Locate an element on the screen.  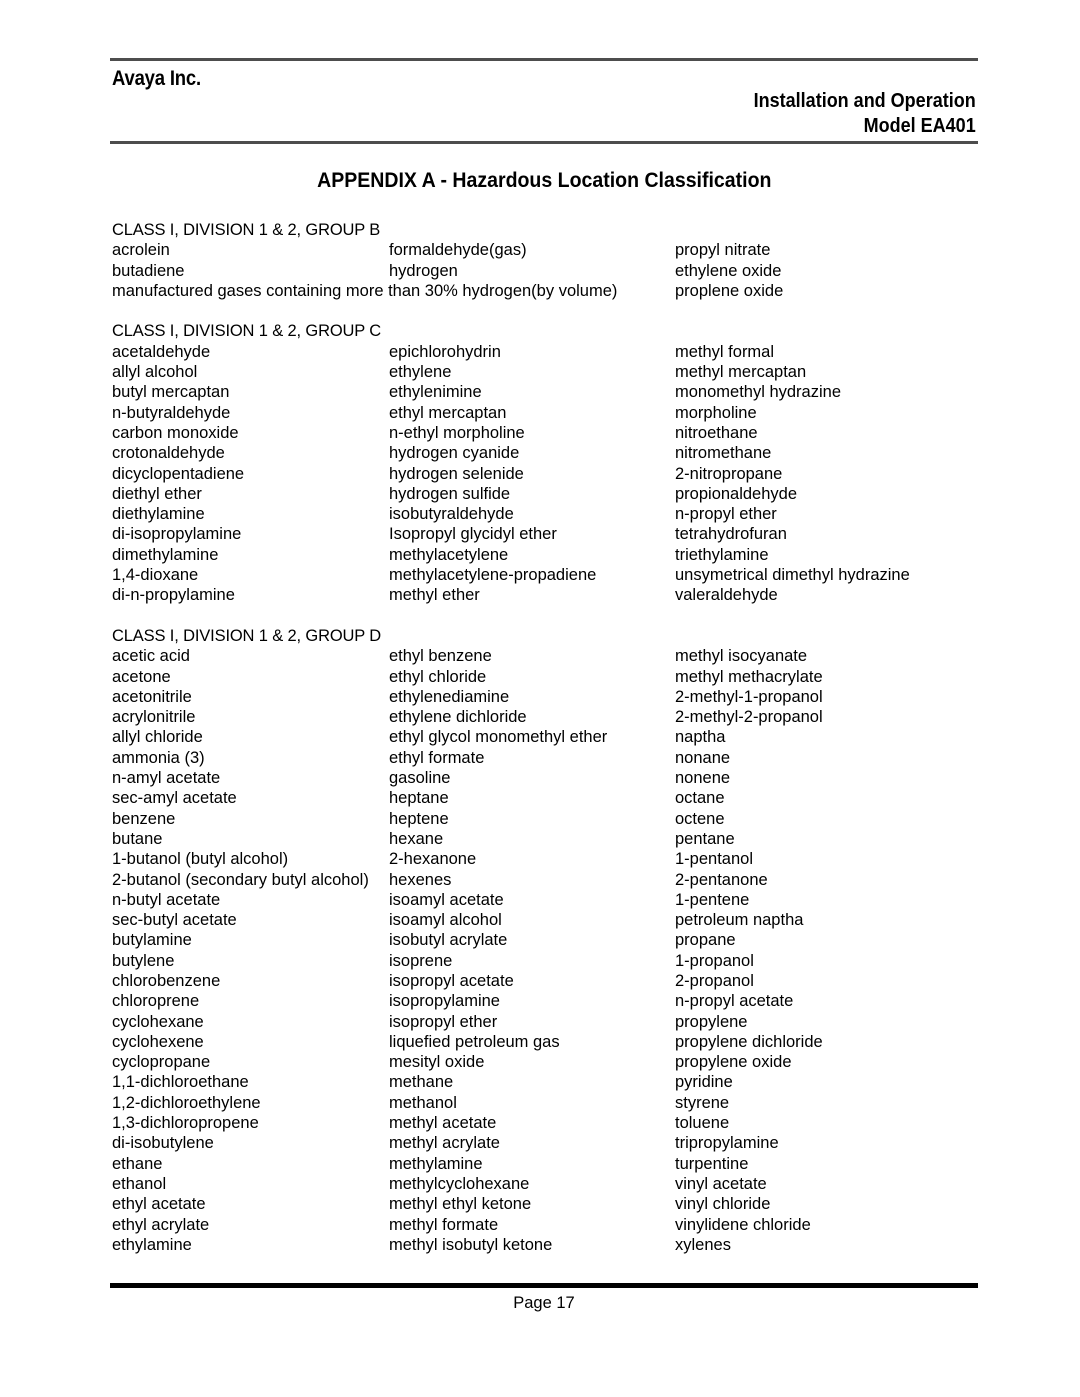
chemical-row: chlorobenzene isopropyl acetate 2-propanol is located at coordinates (545, 981).